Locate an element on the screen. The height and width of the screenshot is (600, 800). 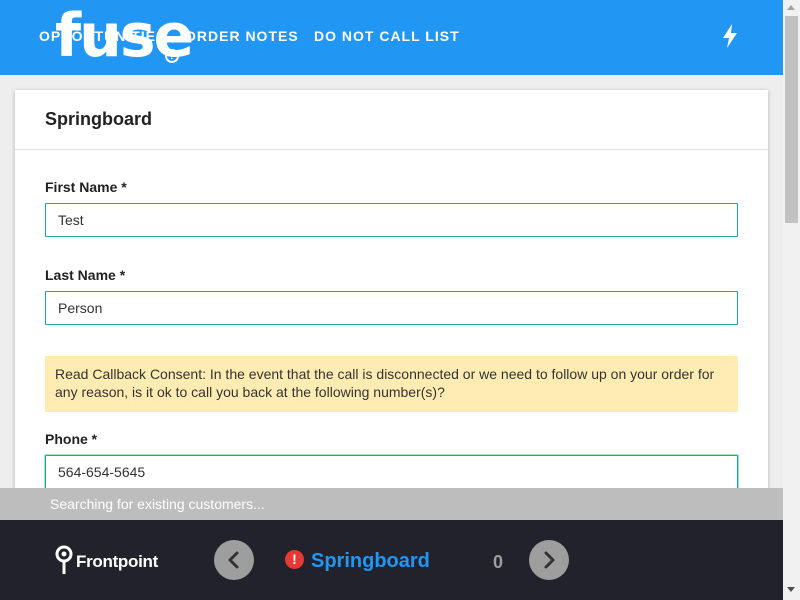
current-step-title: Springboard is located at coordinates (370, 561).